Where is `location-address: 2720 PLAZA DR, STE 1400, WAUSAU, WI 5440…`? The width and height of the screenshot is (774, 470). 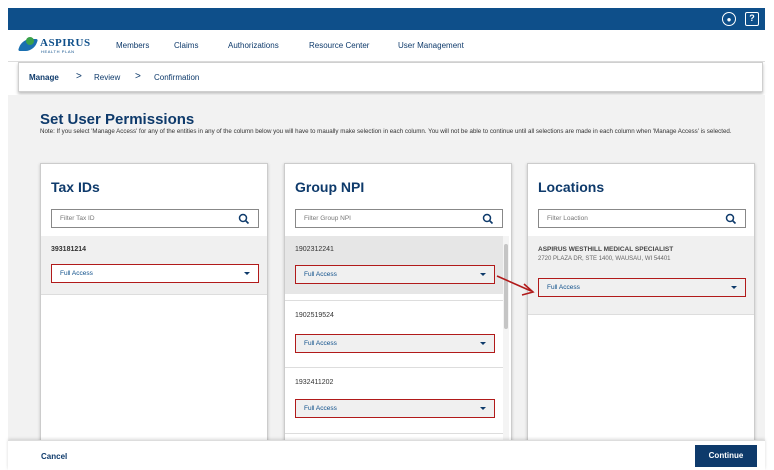 location-address: 2720 PLAZA DR, STE 1400, WAUSAU, WI 5440… is located at coordinates (604, 259).